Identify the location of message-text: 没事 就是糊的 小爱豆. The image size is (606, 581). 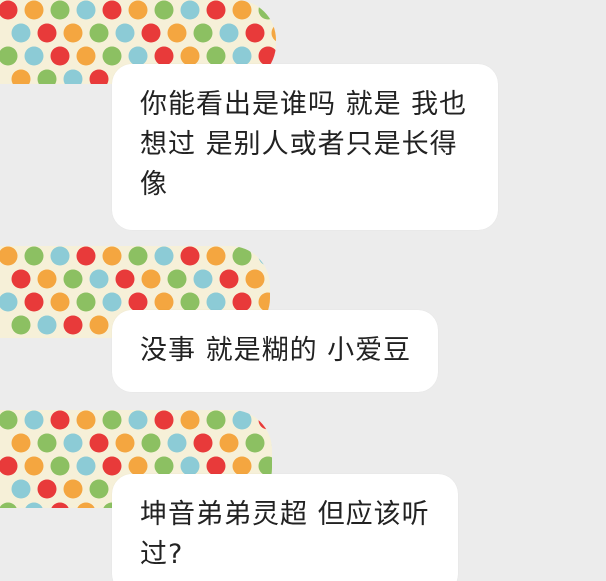
(276, 350).